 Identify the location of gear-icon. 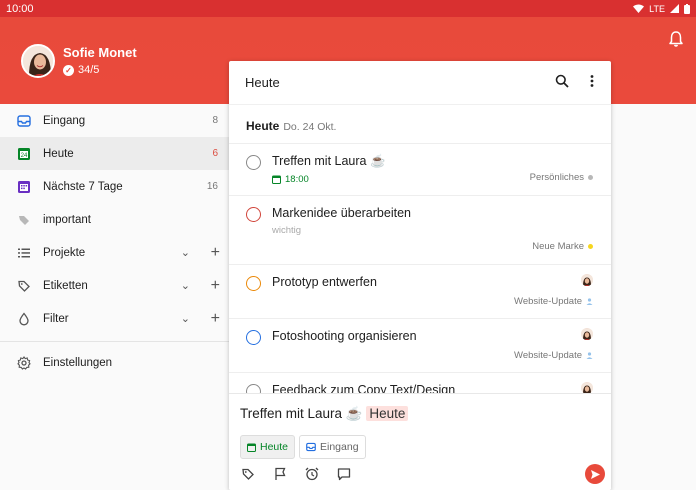
(24, 362).